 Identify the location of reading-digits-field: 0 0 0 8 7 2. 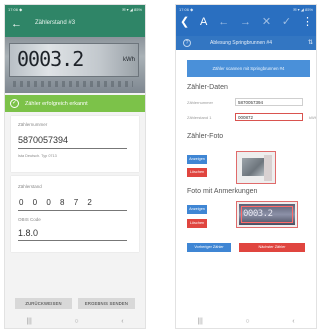
(57, 202).